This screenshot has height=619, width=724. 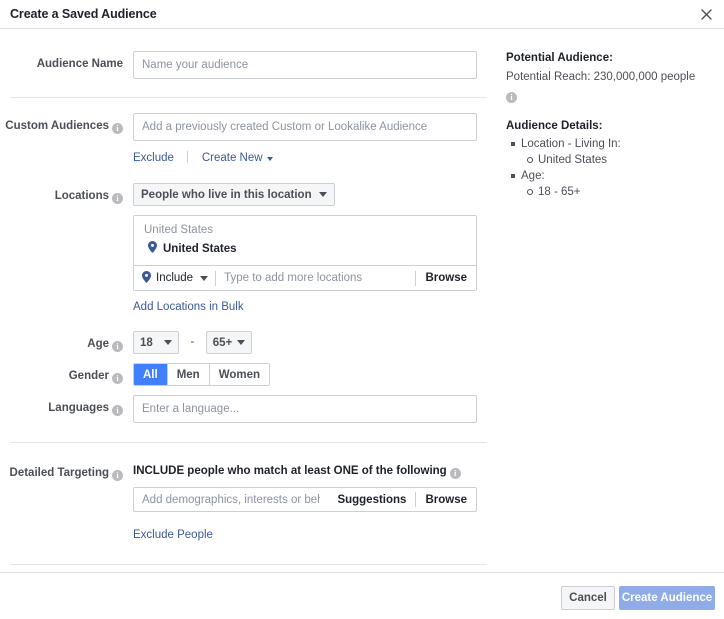 I want to click on gender-option-all: All, so click(x=151, y=374).